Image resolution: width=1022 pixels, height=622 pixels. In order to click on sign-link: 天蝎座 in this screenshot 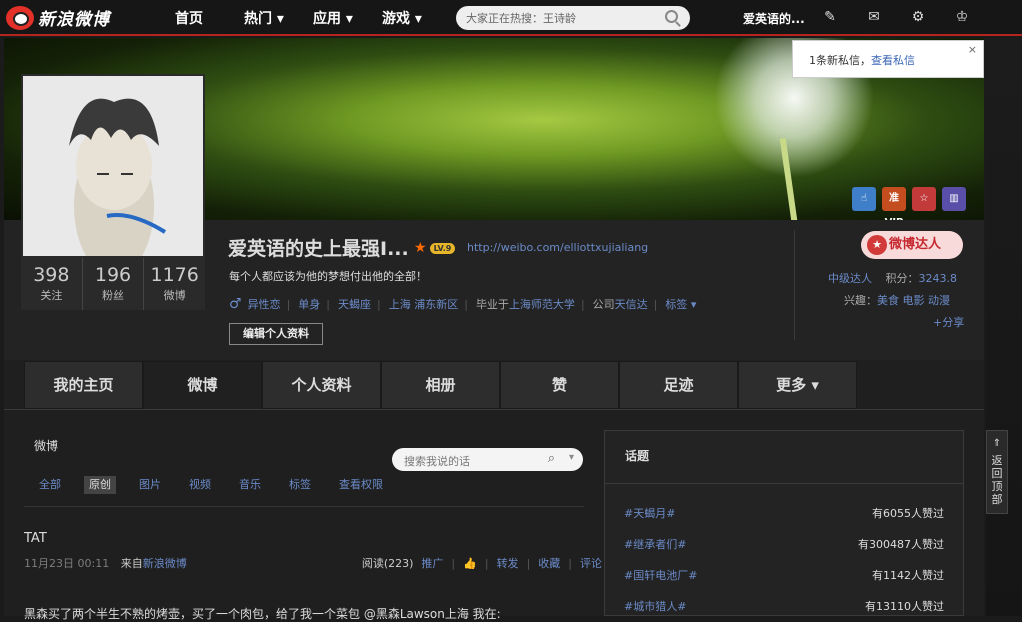, I will do `click(354, 304)`.